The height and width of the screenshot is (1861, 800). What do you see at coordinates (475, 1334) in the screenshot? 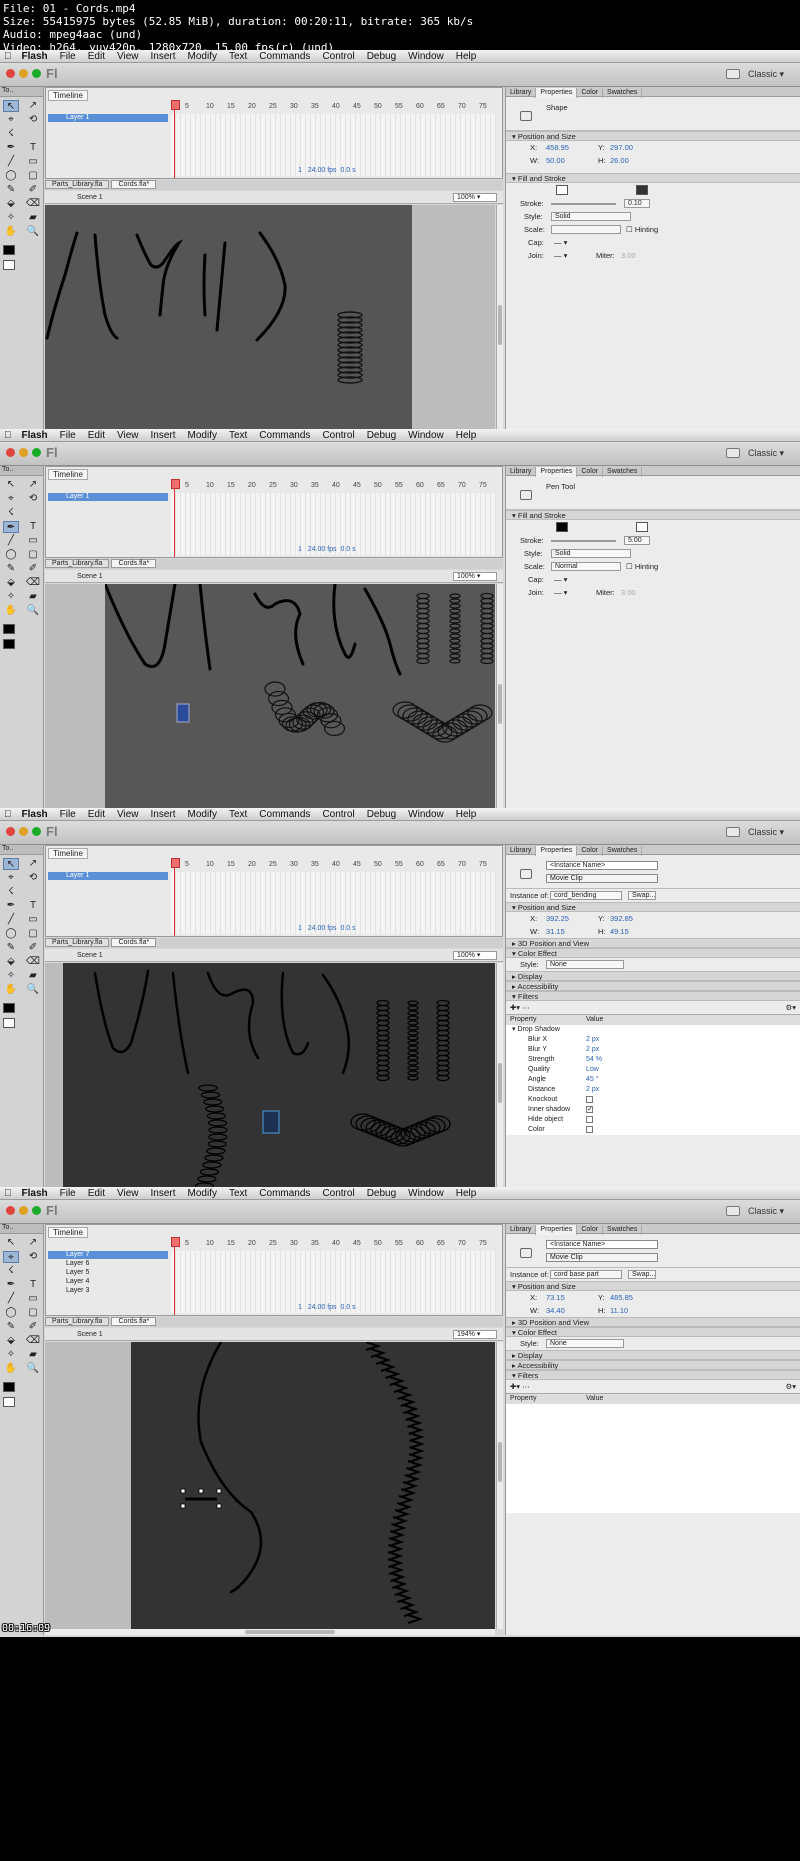
I see `zoom-select: 194% ▾` at bounding box center [475, 1334].